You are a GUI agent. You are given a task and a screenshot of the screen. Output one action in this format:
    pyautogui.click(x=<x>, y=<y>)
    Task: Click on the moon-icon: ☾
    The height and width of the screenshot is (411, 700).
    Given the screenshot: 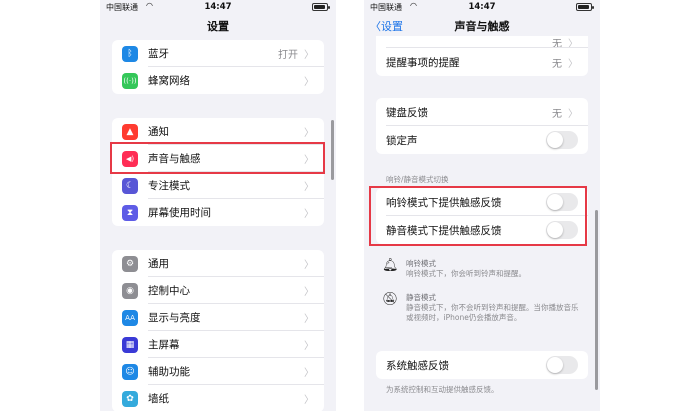 What is the action you would take?
    pyautogui.click(x=130, y=185)
    